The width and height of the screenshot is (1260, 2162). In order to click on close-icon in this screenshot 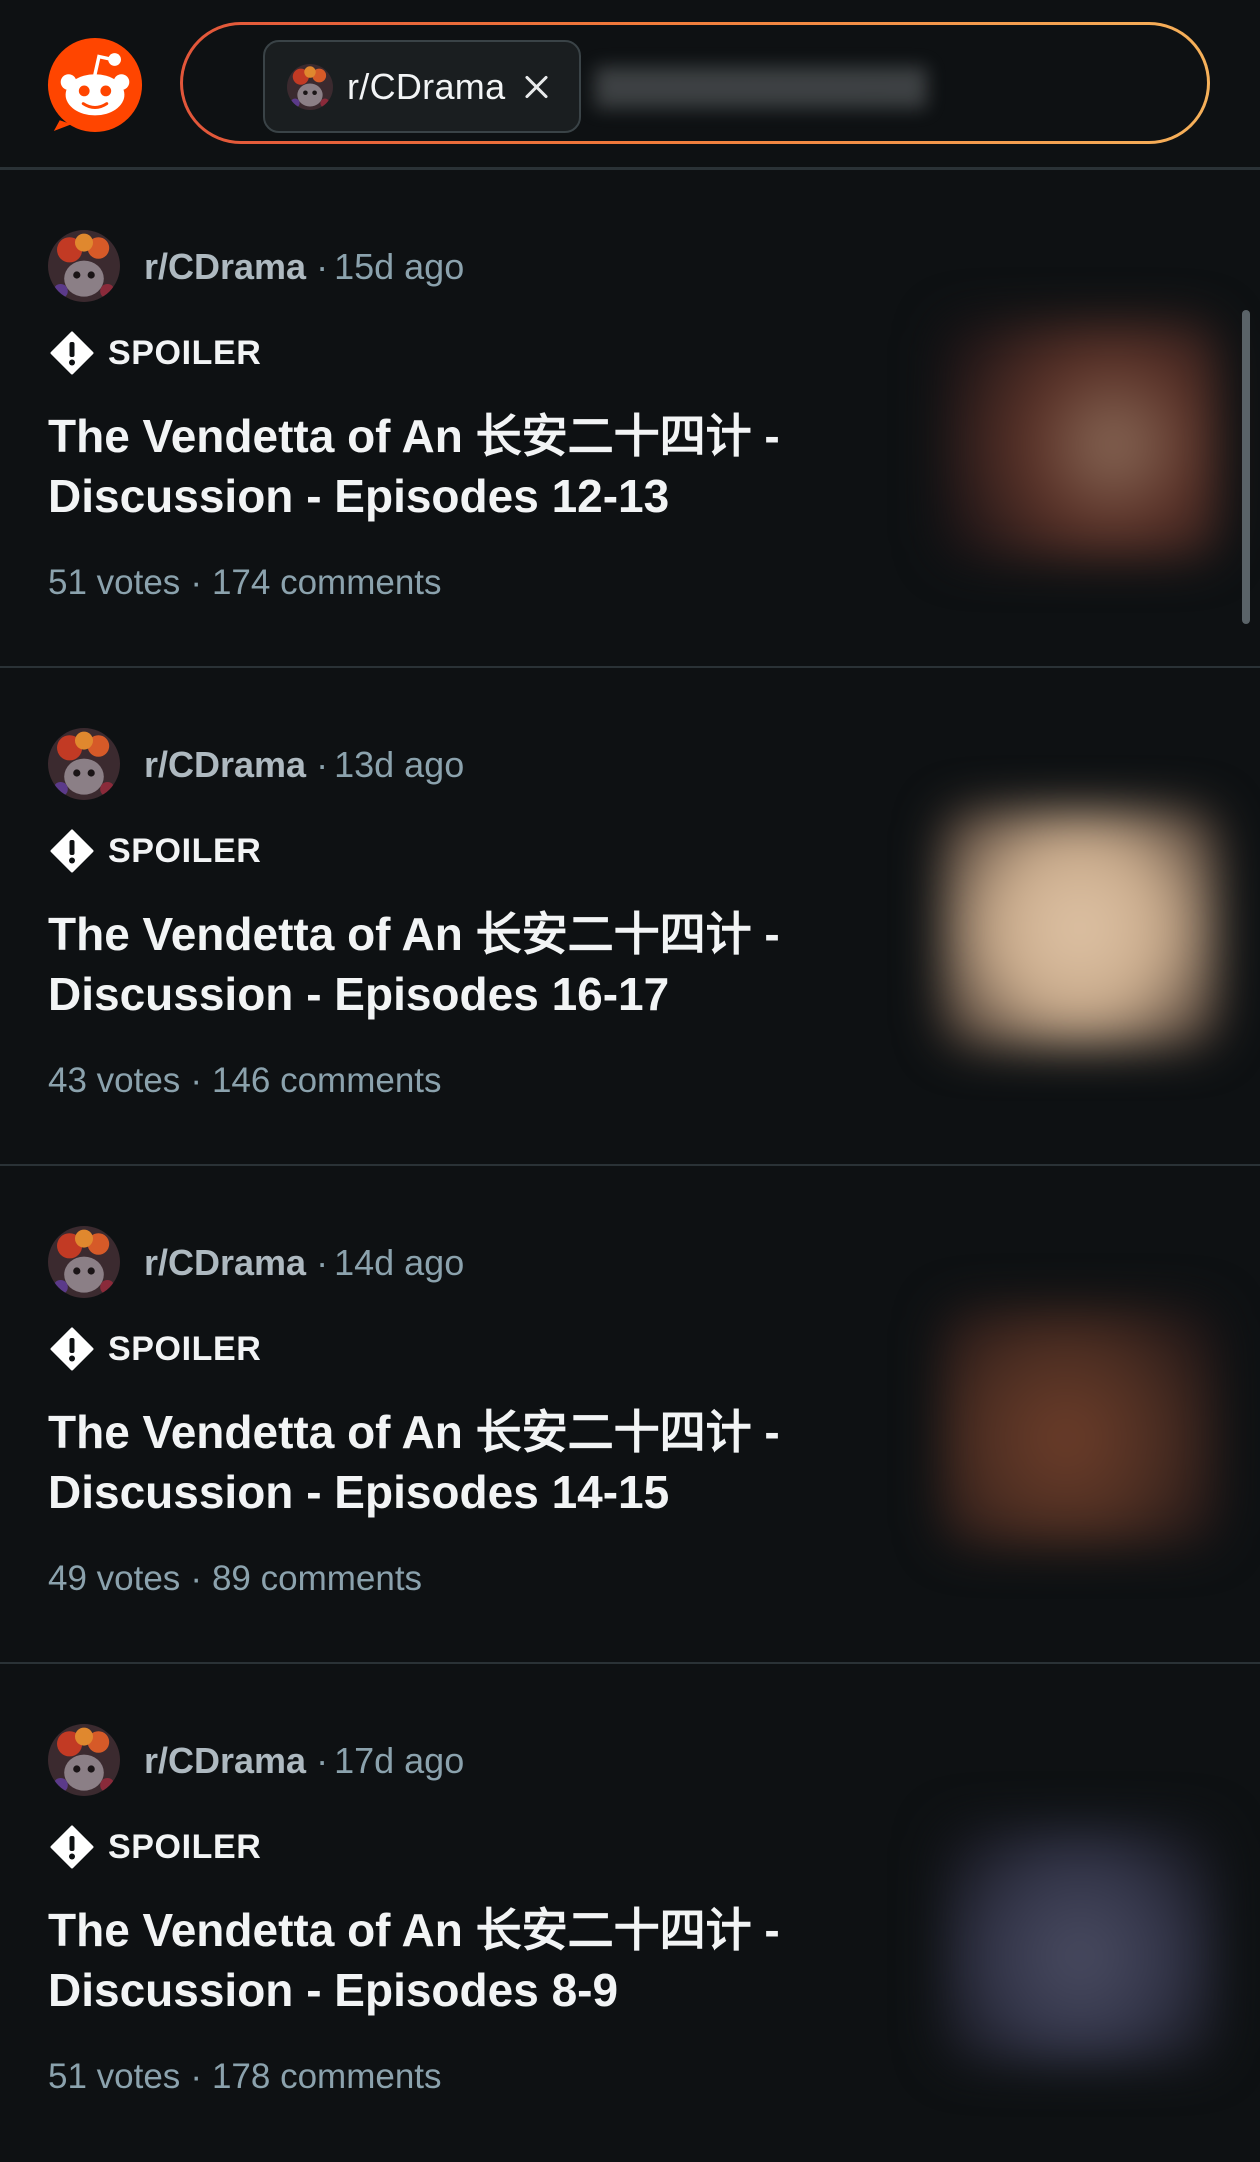, I will do `click(536, 87)`.